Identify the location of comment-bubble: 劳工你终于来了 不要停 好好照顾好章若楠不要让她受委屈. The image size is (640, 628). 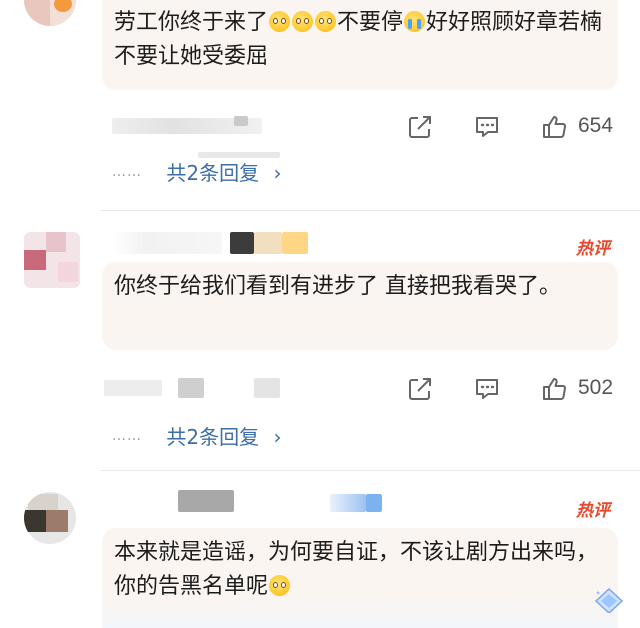
(360, 45).